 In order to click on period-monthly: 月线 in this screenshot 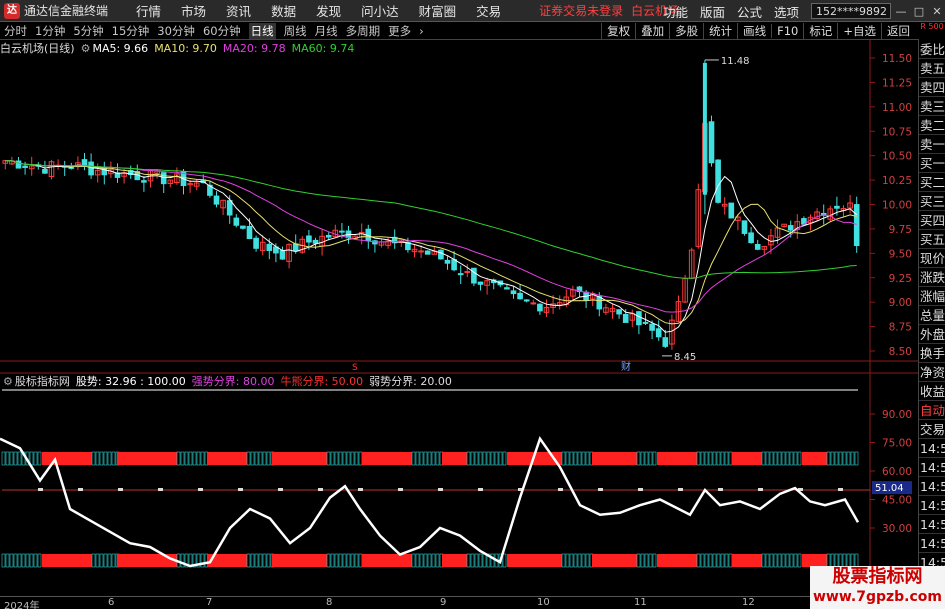, I will do `click(326, 31)`.